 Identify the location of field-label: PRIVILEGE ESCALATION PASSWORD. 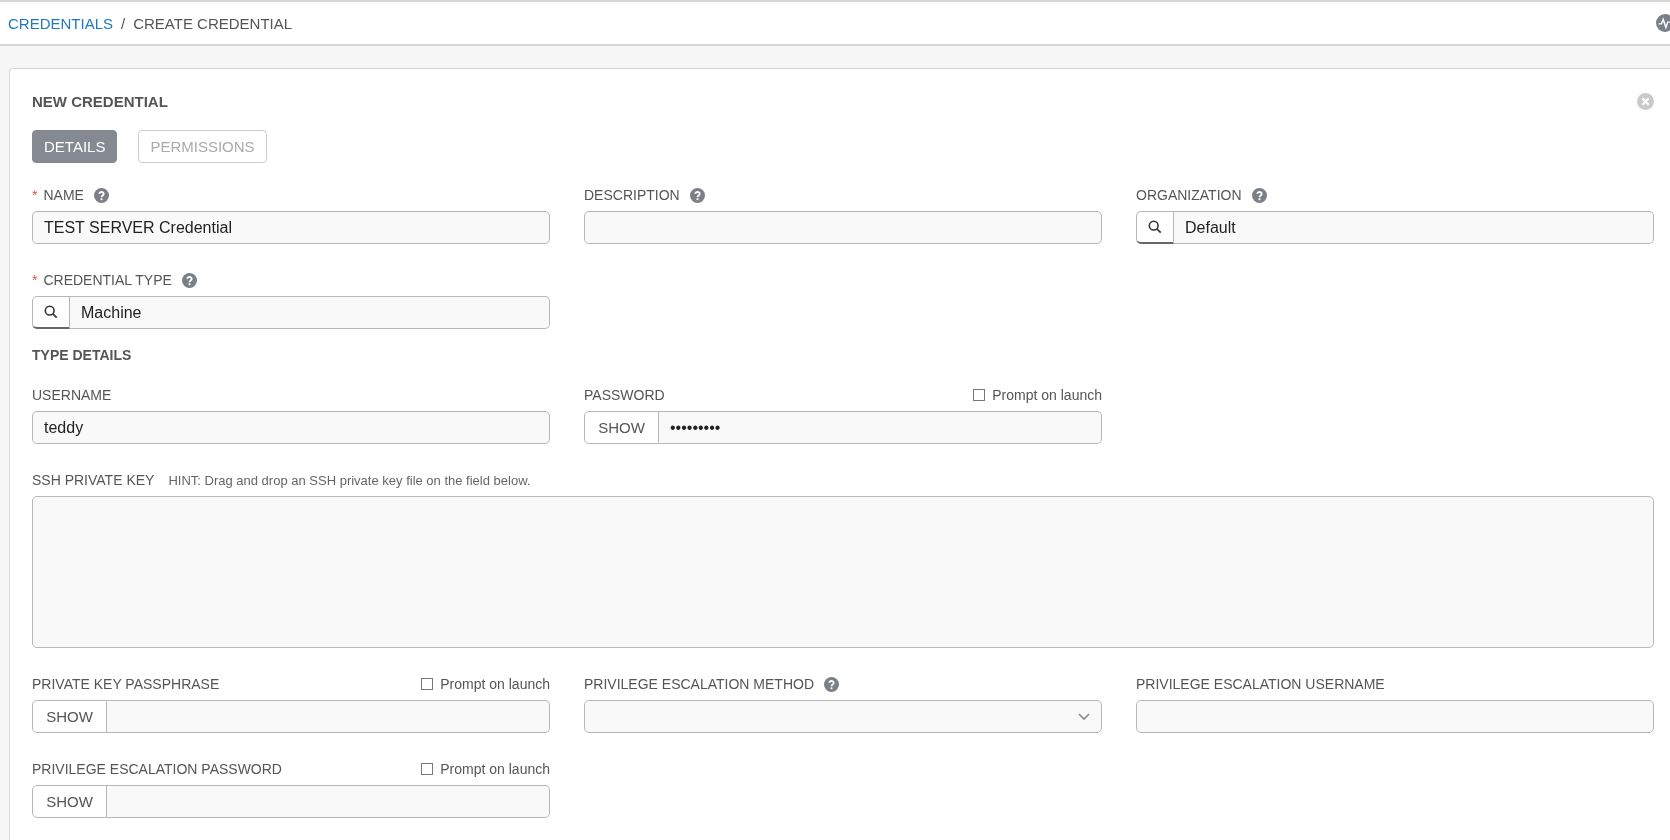
(157, 769).